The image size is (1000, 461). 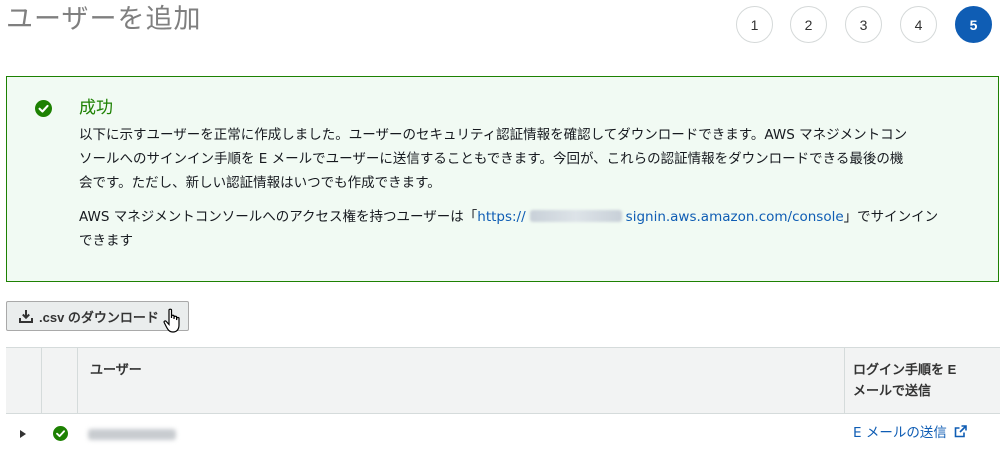 I want to click on external-link-icon, so click(x=960, y=431).